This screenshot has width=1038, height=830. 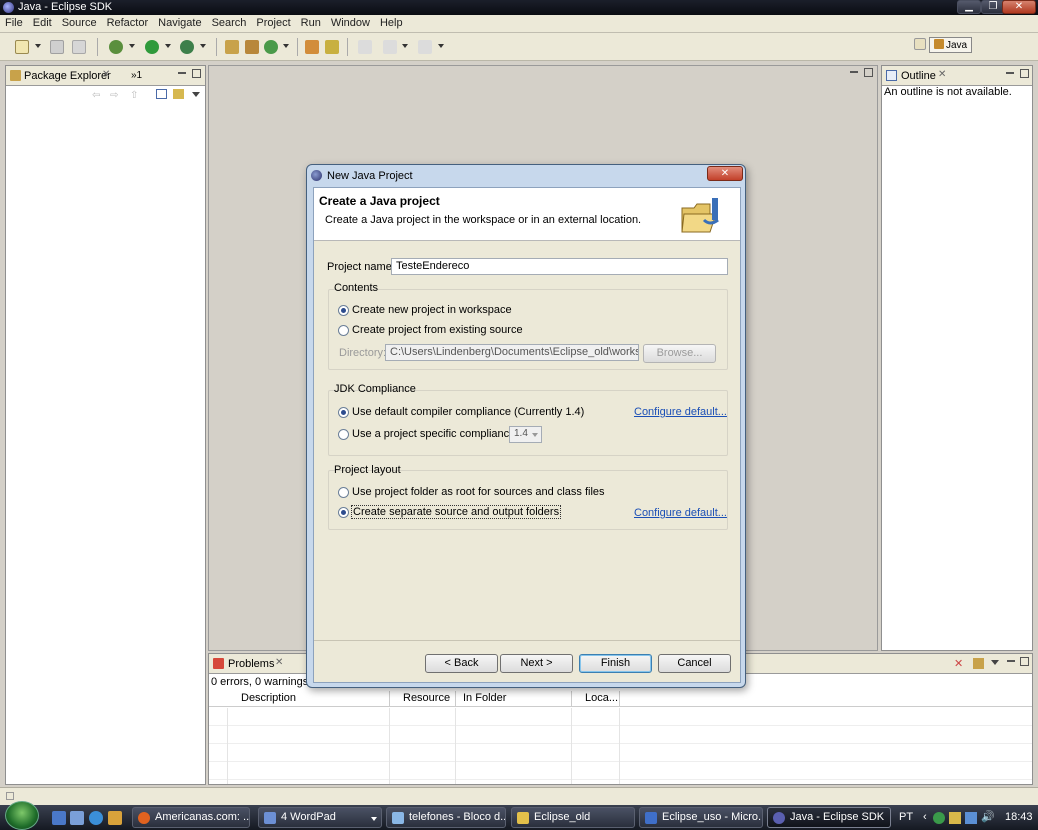 I want to click on view-overflow-indicator: »1, so click(x=136, y=75).